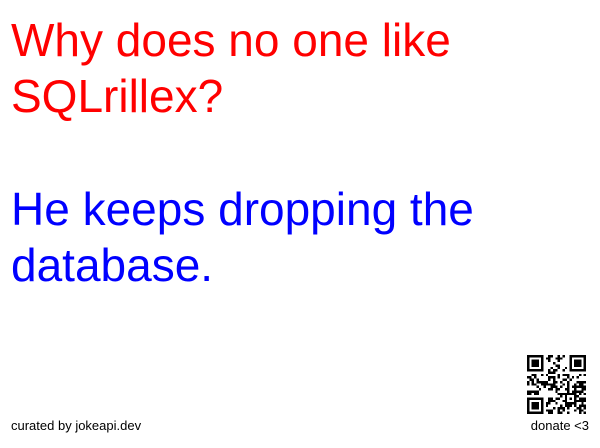 This screenshot has height=448, width=600. Describe the element at coordinates (560, 426) in the screenshot. I see `donate-link: donate <3` at that location.